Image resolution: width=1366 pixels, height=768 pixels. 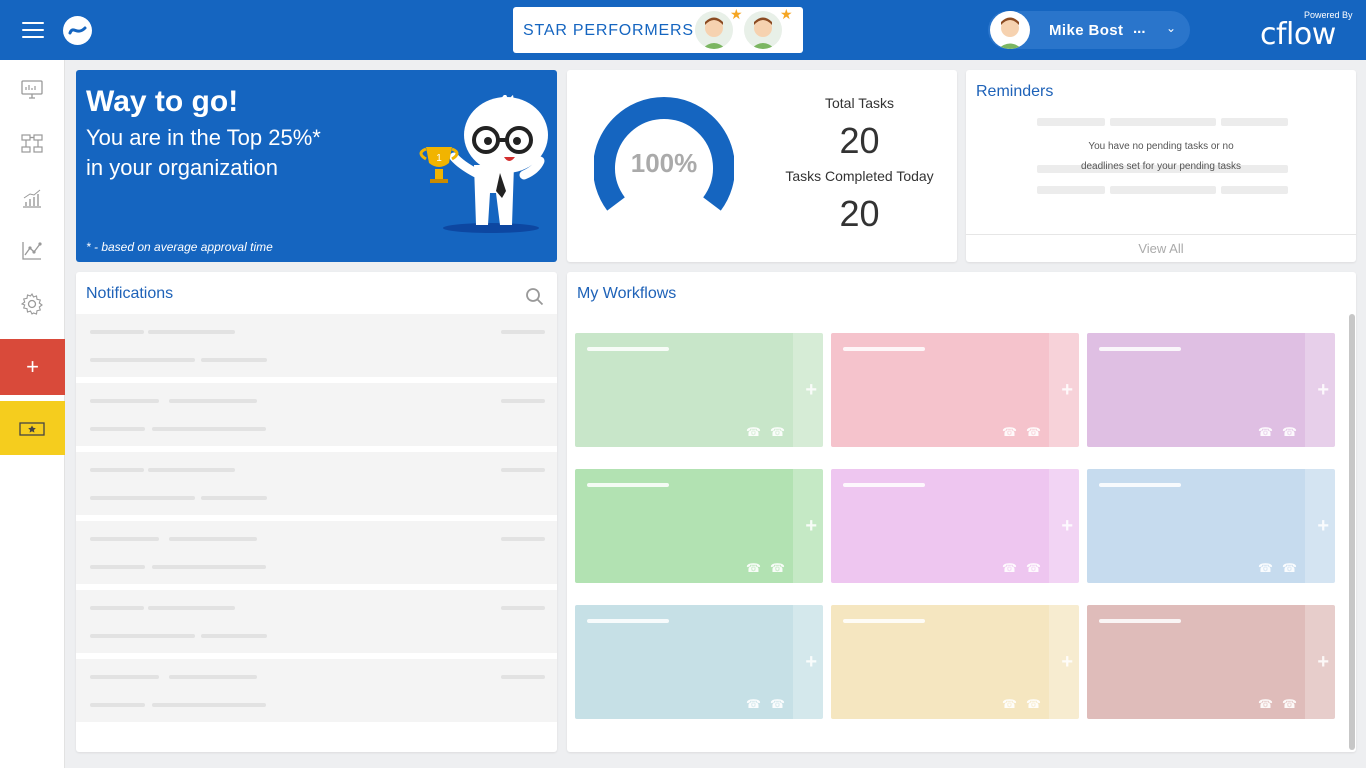 I want to click on brand-logo: cflow, so click(x=1298, y=34).